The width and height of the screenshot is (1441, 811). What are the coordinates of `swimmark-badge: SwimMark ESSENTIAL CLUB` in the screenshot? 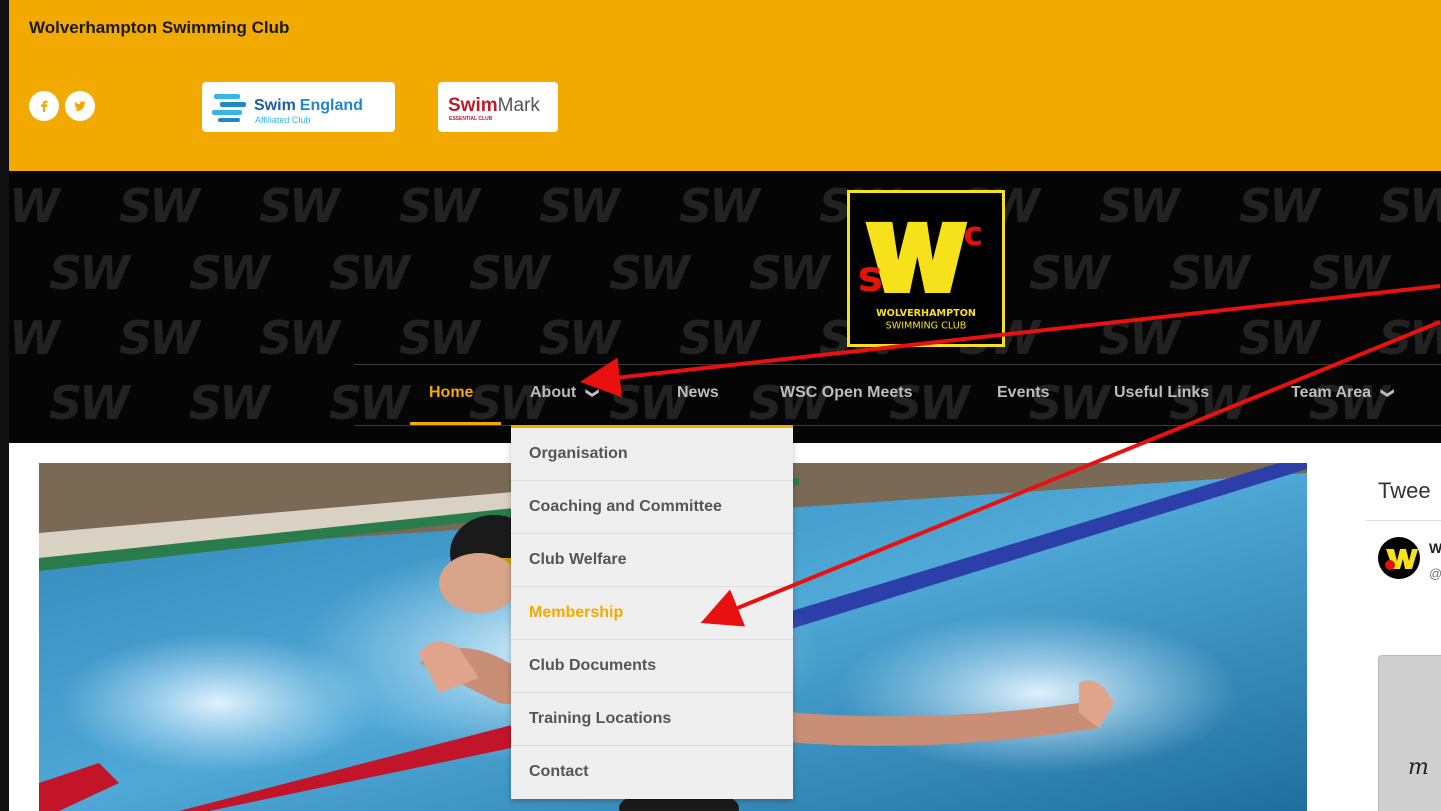 It's located at (498, 107).